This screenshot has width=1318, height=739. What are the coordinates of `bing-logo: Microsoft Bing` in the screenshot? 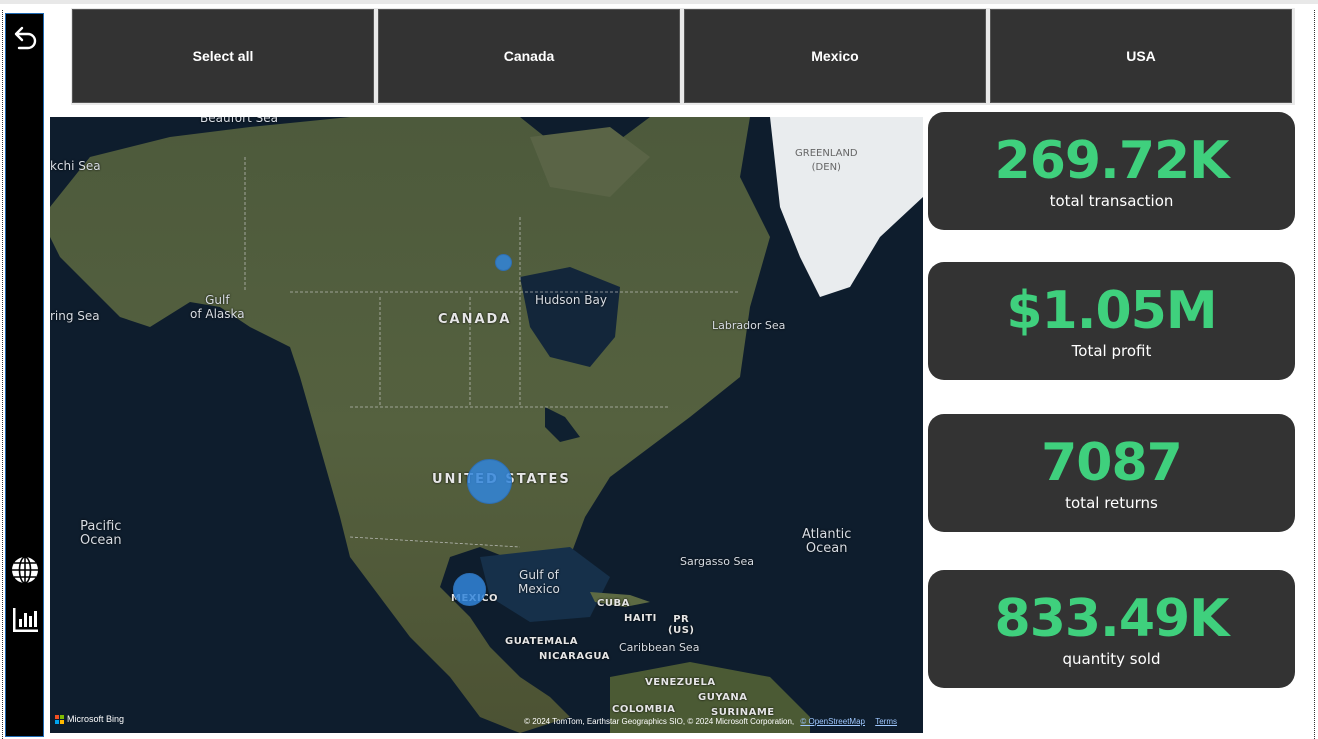 It's located at (89, 719).